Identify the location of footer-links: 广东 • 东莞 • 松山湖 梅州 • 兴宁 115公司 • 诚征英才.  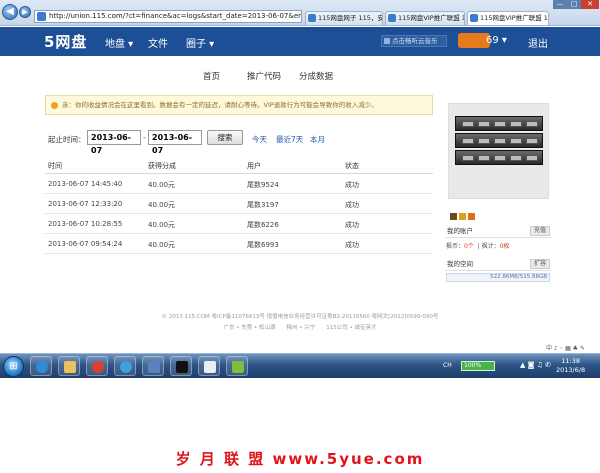
(300, 327).